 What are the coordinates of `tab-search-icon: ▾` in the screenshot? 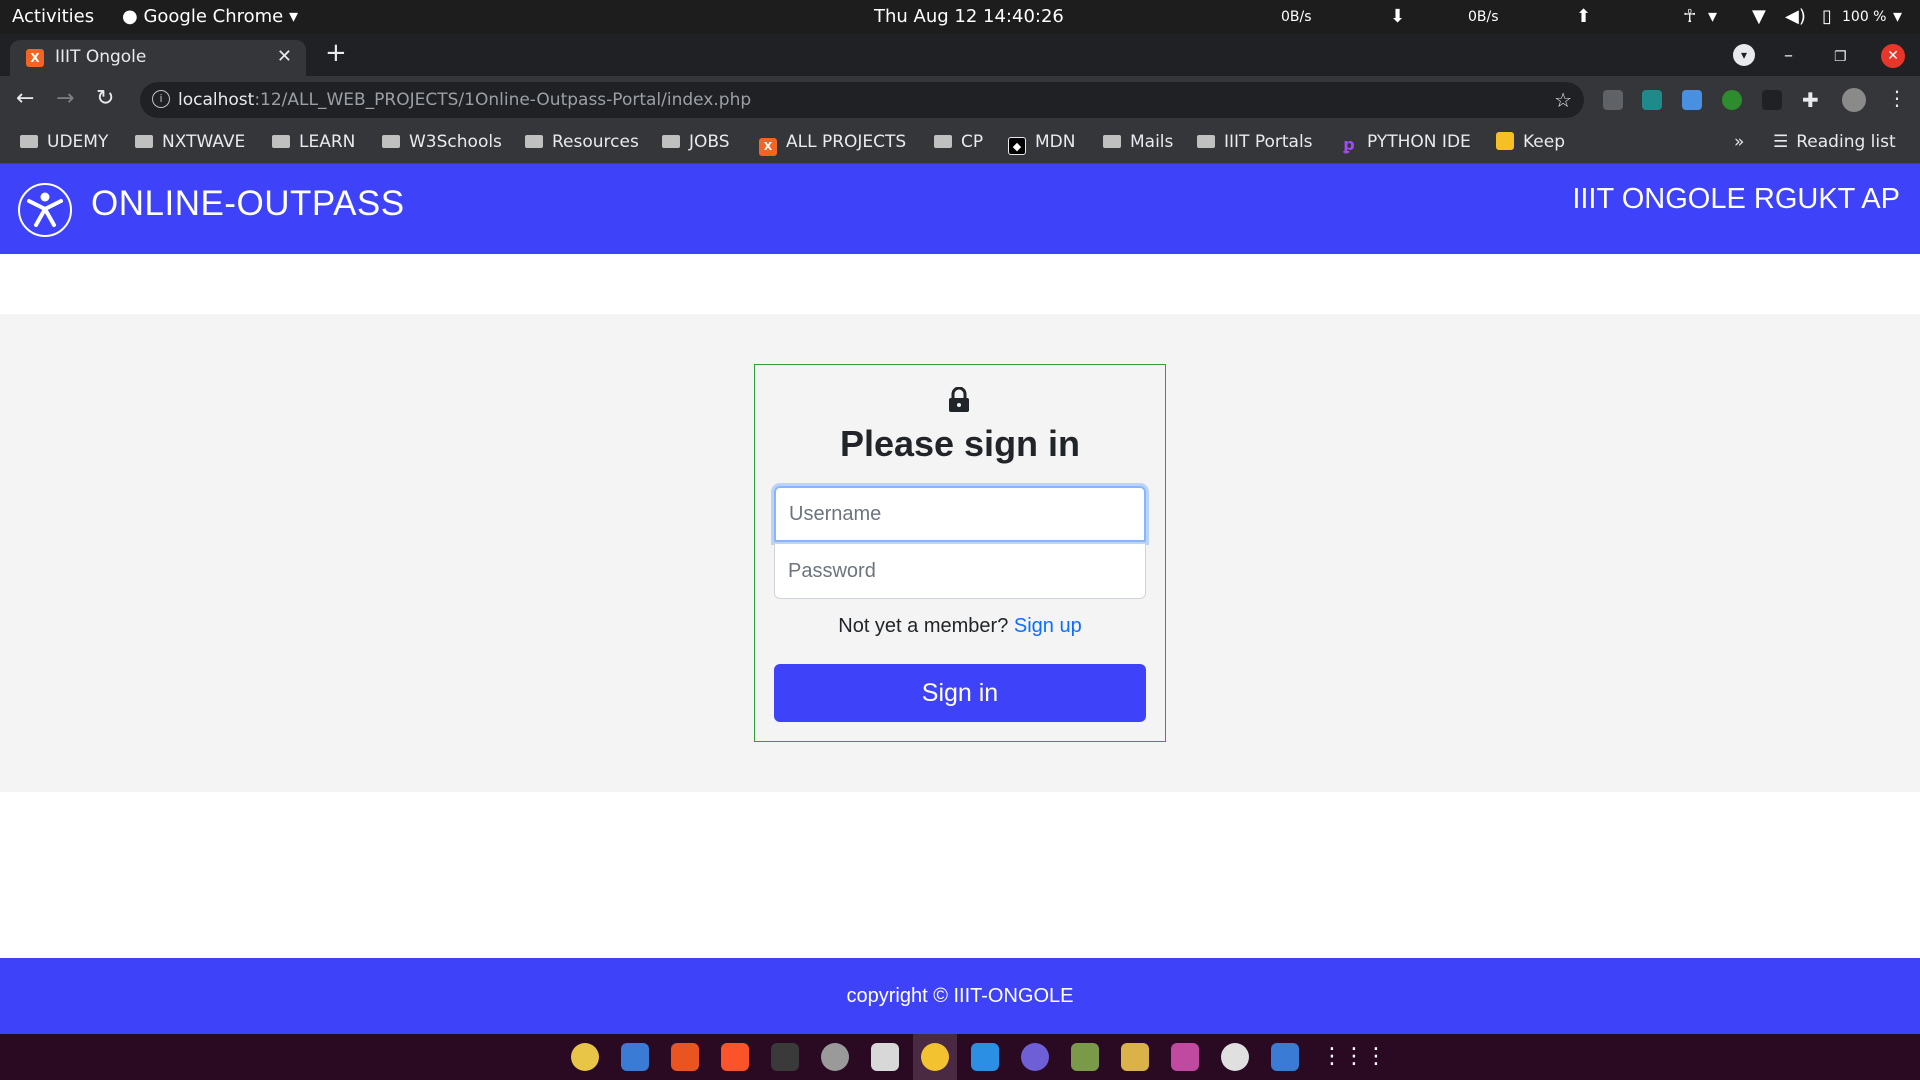 It's located at (1744, 55).